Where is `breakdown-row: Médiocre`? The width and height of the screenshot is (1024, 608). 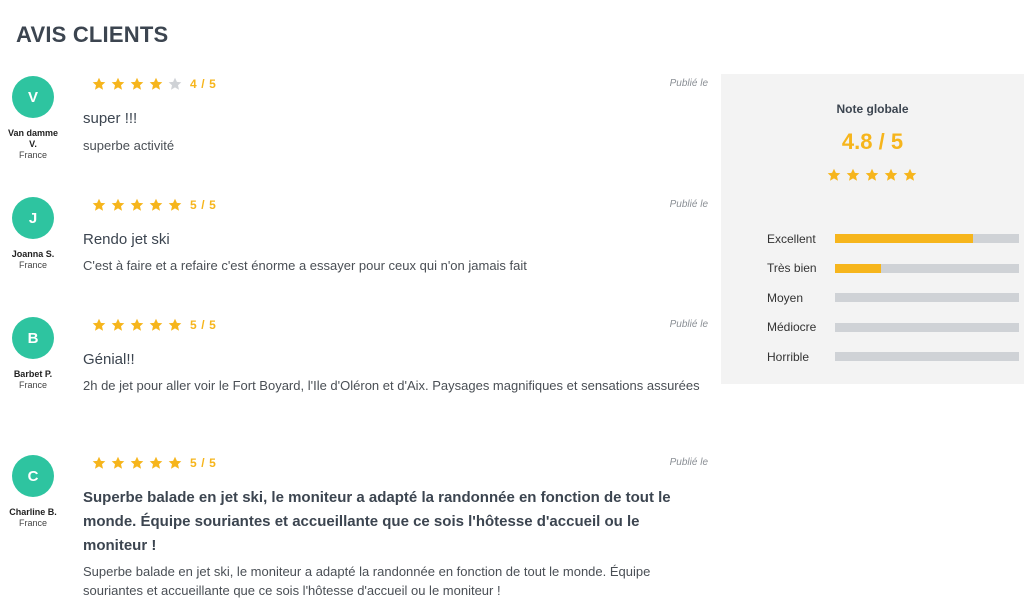 breakdown-row: Médiocre is located at coordinates (895, 328).